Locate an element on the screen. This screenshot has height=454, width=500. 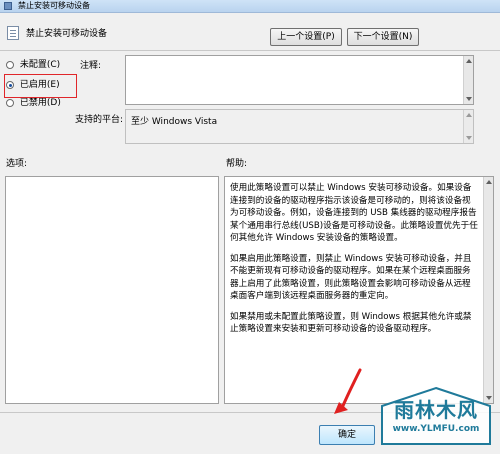
next-setting-button: 下一个设置(N) is located at coordinates (383, 37).